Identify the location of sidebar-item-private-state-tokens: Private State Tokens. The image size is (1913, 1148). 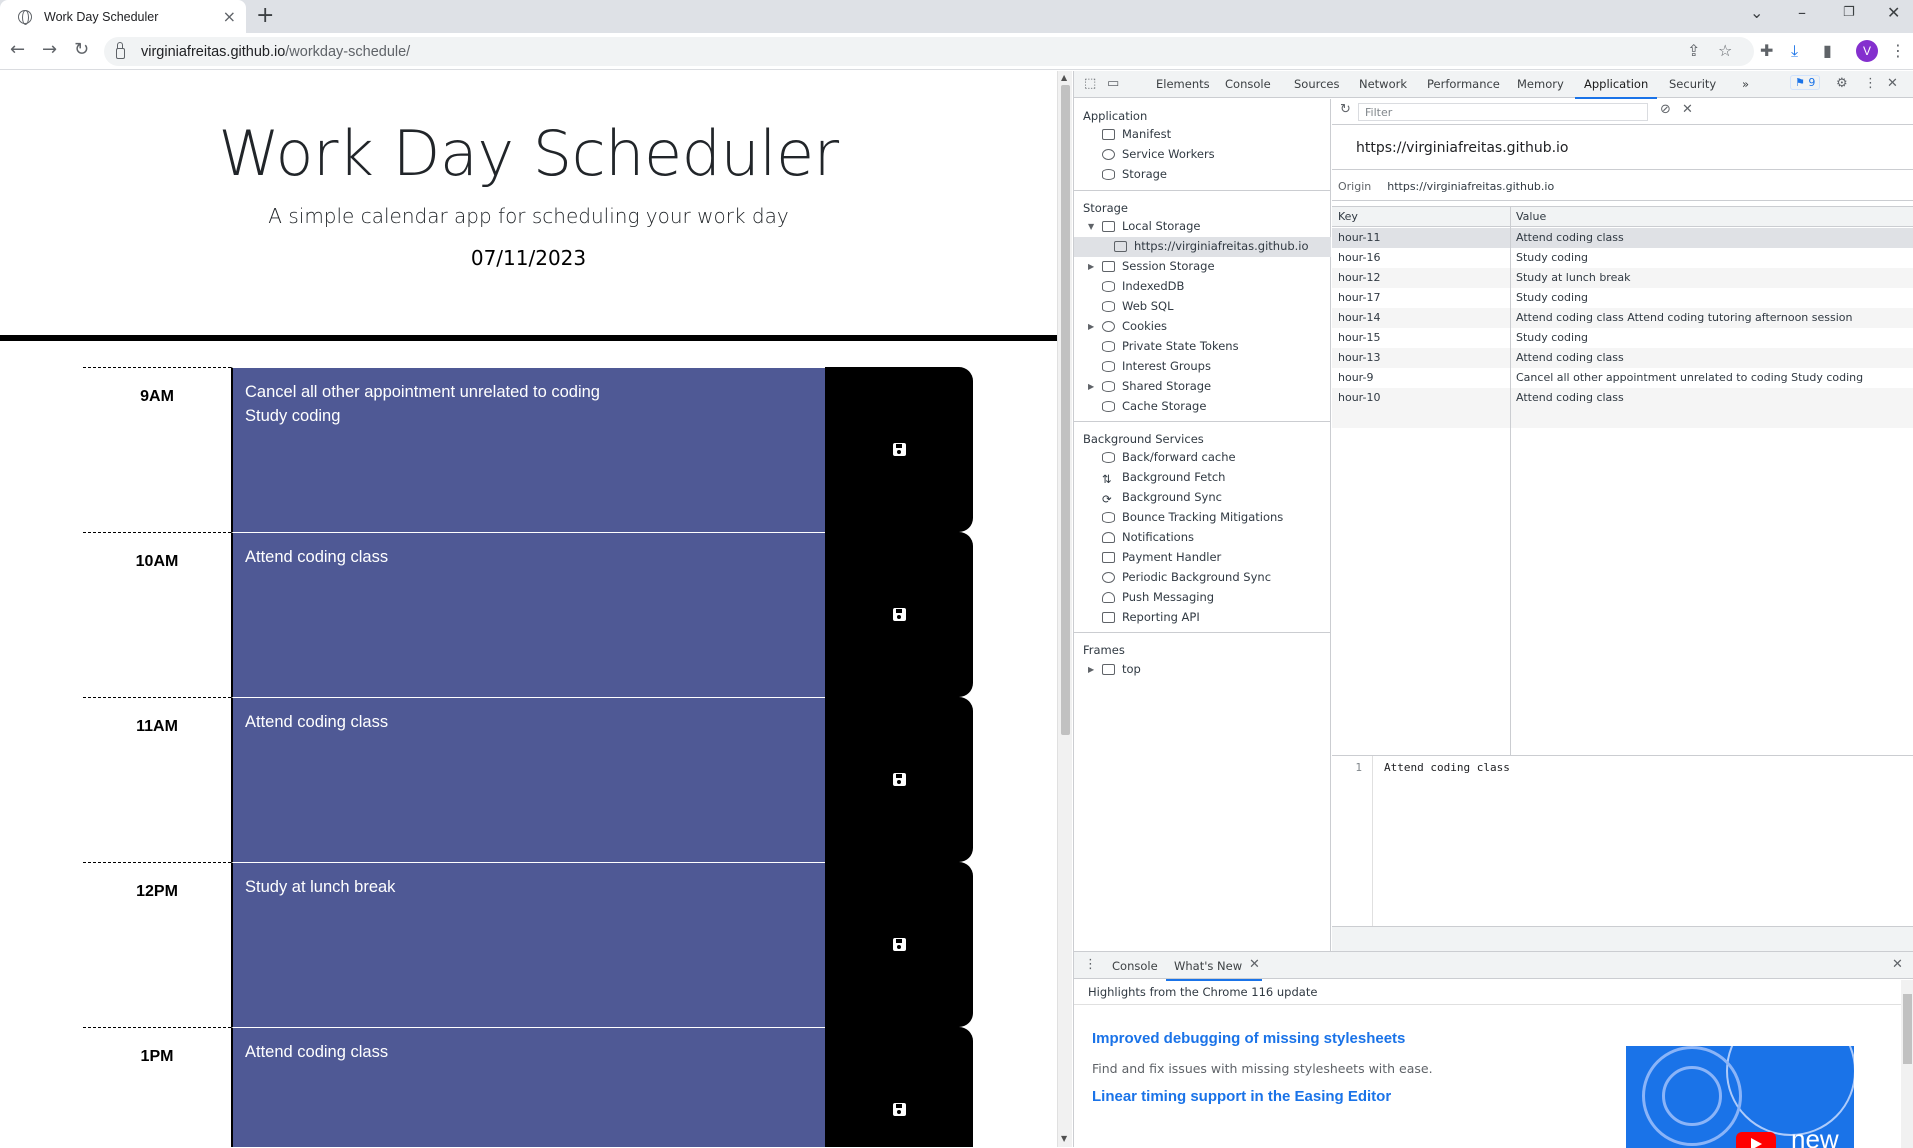
(1170, 346).